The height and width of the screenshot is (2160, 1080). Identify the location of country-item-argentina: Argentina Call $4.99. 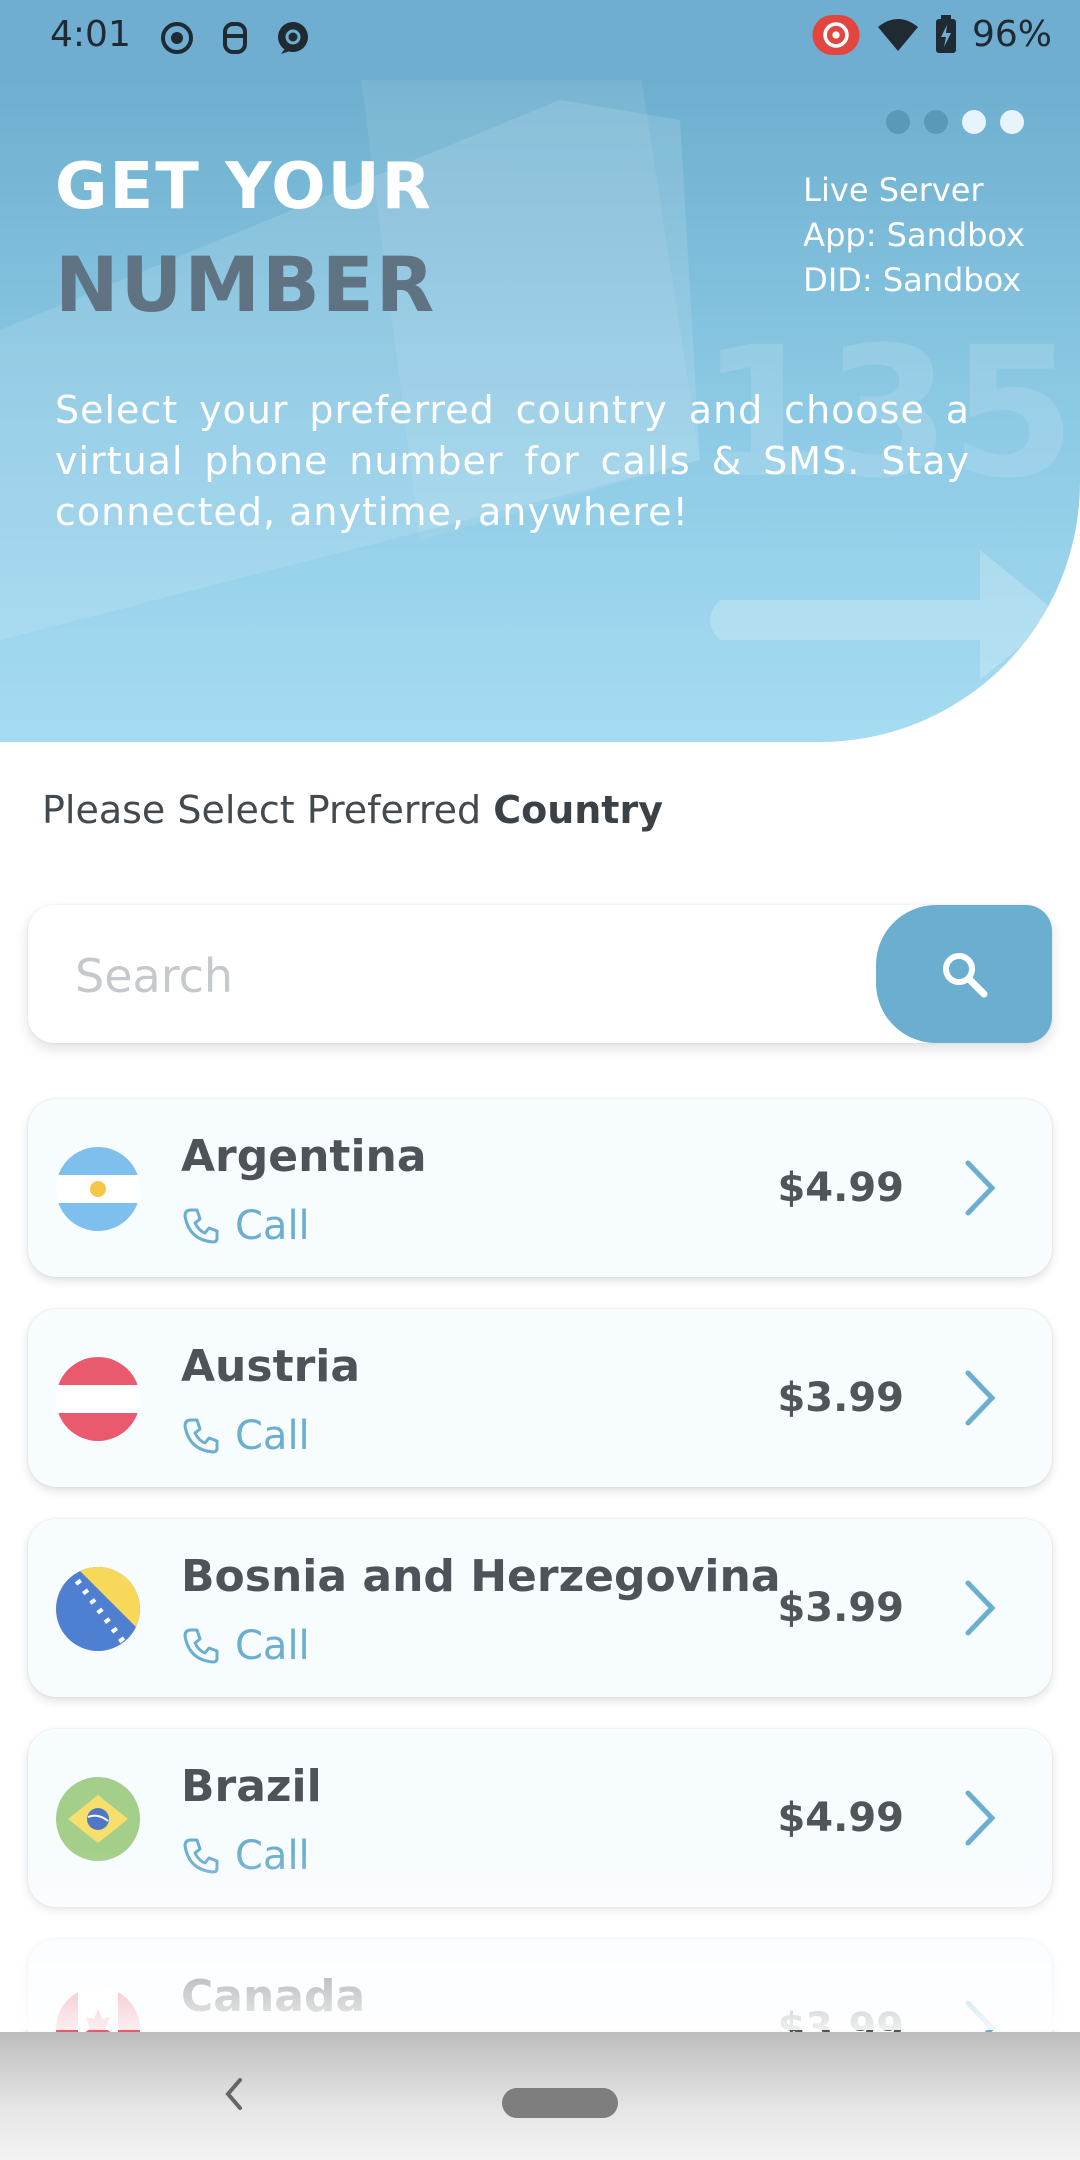
(540, 1188).